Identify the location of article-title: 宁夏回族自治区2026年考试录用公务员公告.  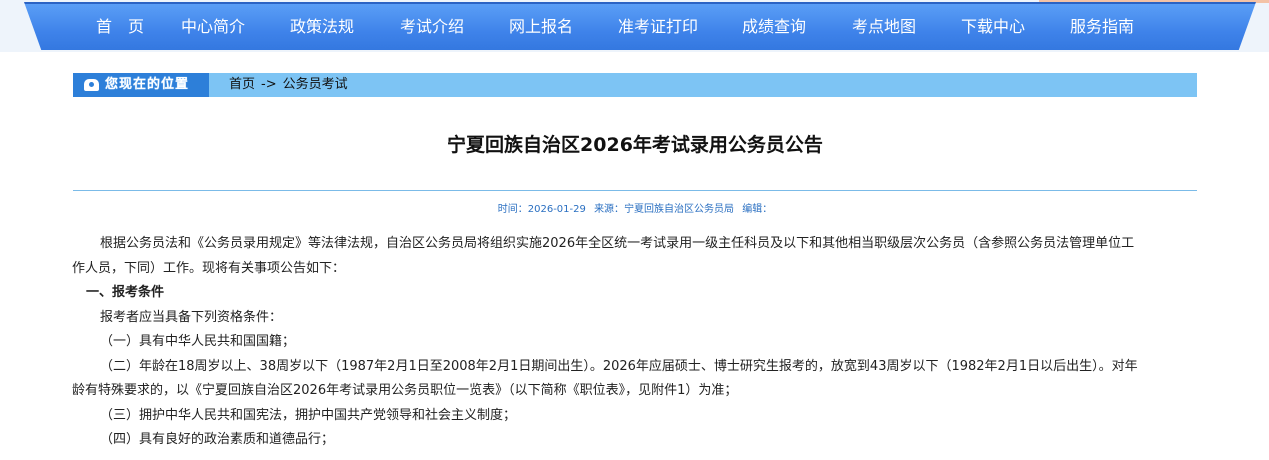
(635, 145).